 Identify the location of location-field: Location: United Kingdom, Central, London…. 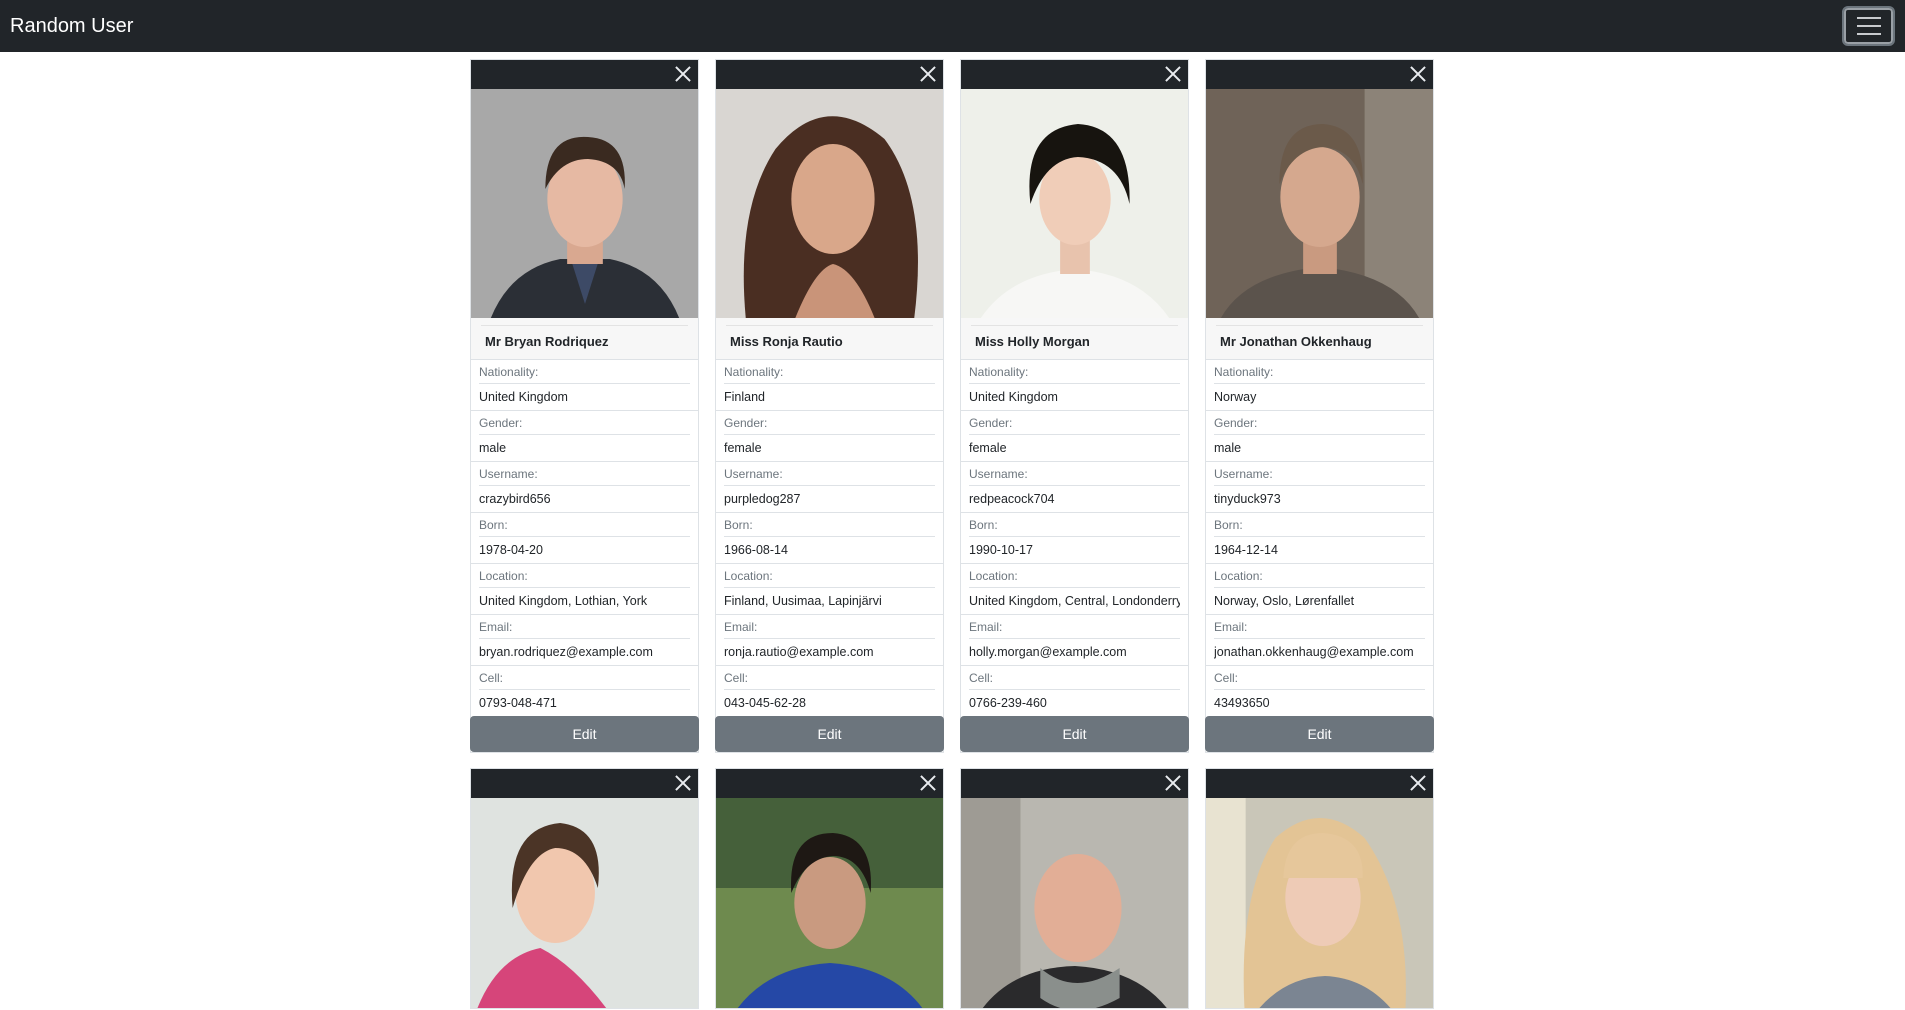
(1074, 589).